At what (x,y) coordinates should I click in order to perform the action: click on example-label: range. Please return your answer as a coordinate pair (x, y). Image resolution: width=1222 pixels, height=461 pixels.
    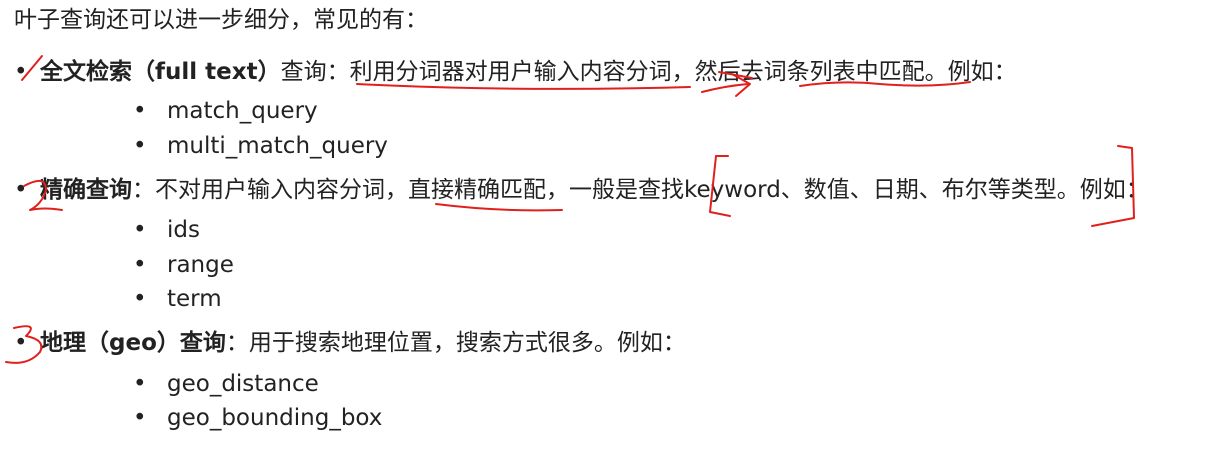
    Looking at the image, I should click on (200, 265).